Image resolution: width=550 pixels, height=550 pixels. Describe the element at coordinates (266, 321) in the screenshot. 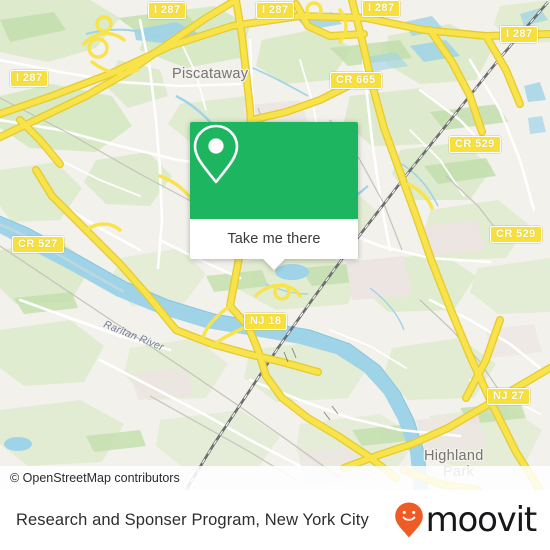

I see `route-shield-nj18: NJ 18` at that location.